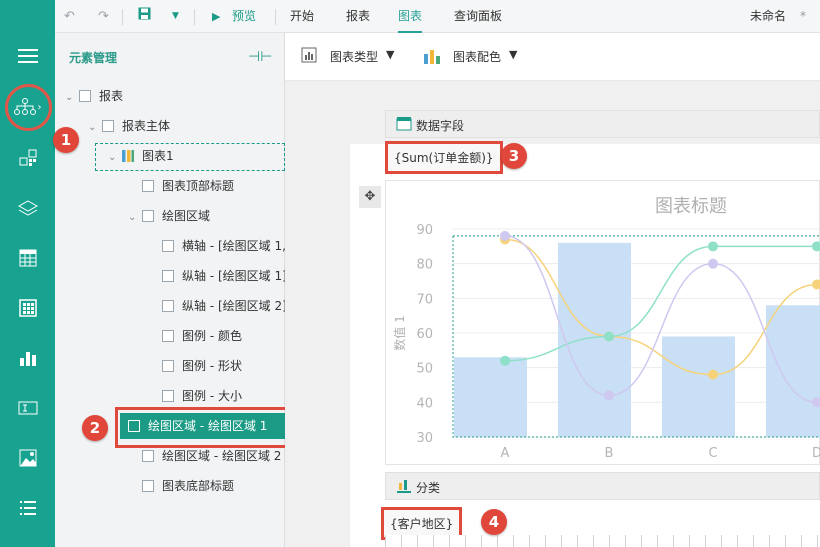  What do you see at coordinates (69, 16) in the screenshot?
I see `undo-icon: ↶` at bounding box center [69, 16].